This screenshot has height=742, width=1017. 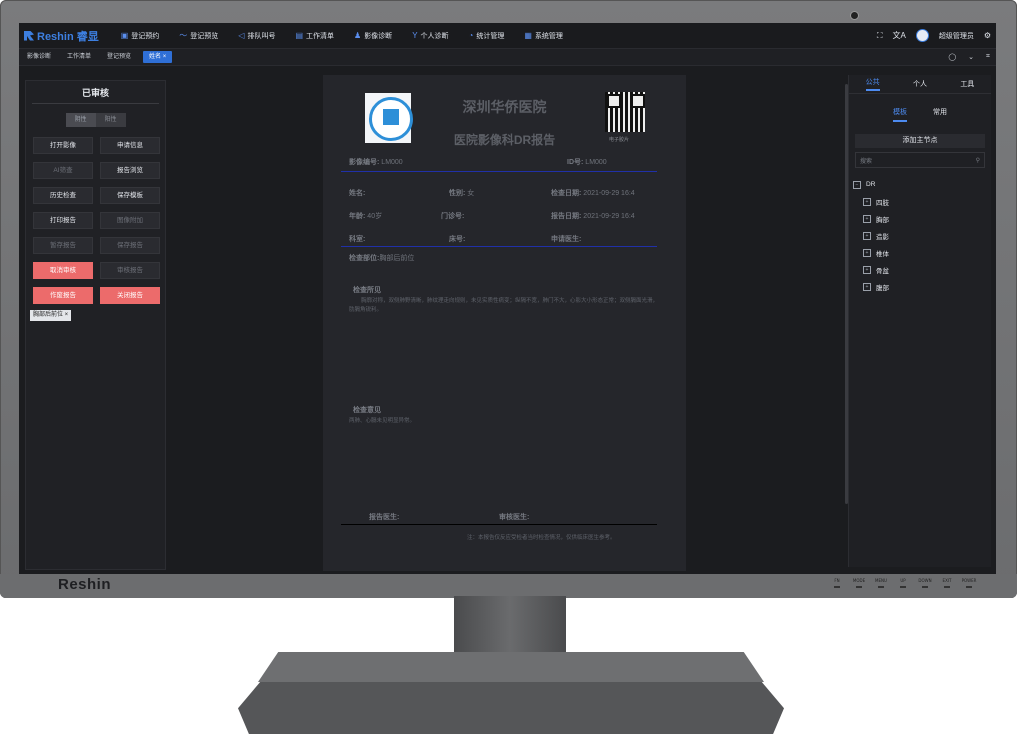 I want to click on tree-node-label: 胸部, so click(x=882, y=220).